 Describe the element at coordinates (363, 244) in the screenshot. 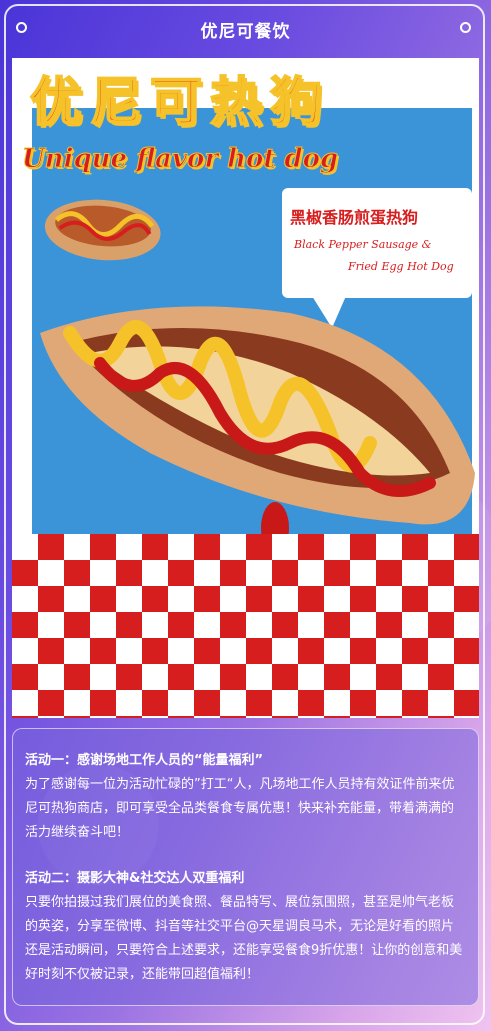

I see `product-name-en-line1: Black Pepper Sausage &` at that location.